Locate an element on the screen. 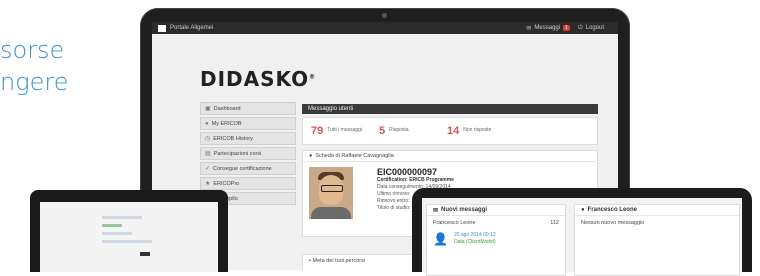  new-messages-title: Nuovi messaggi is located at coordinates (464, 210).